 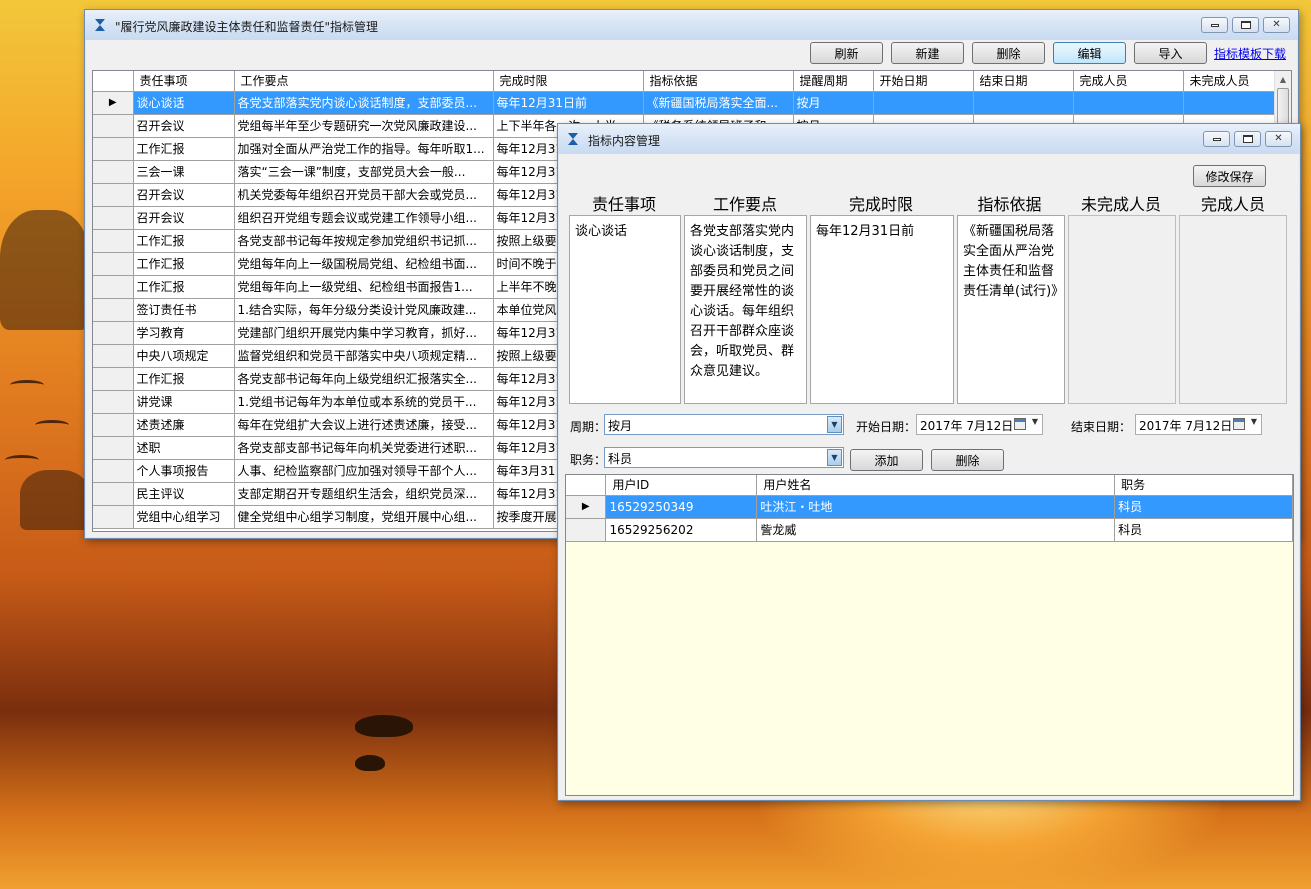 What do you see at coordinates (1233, 309) in the screenshot?
I see `finished-list` at bounding box center [1233, 309].